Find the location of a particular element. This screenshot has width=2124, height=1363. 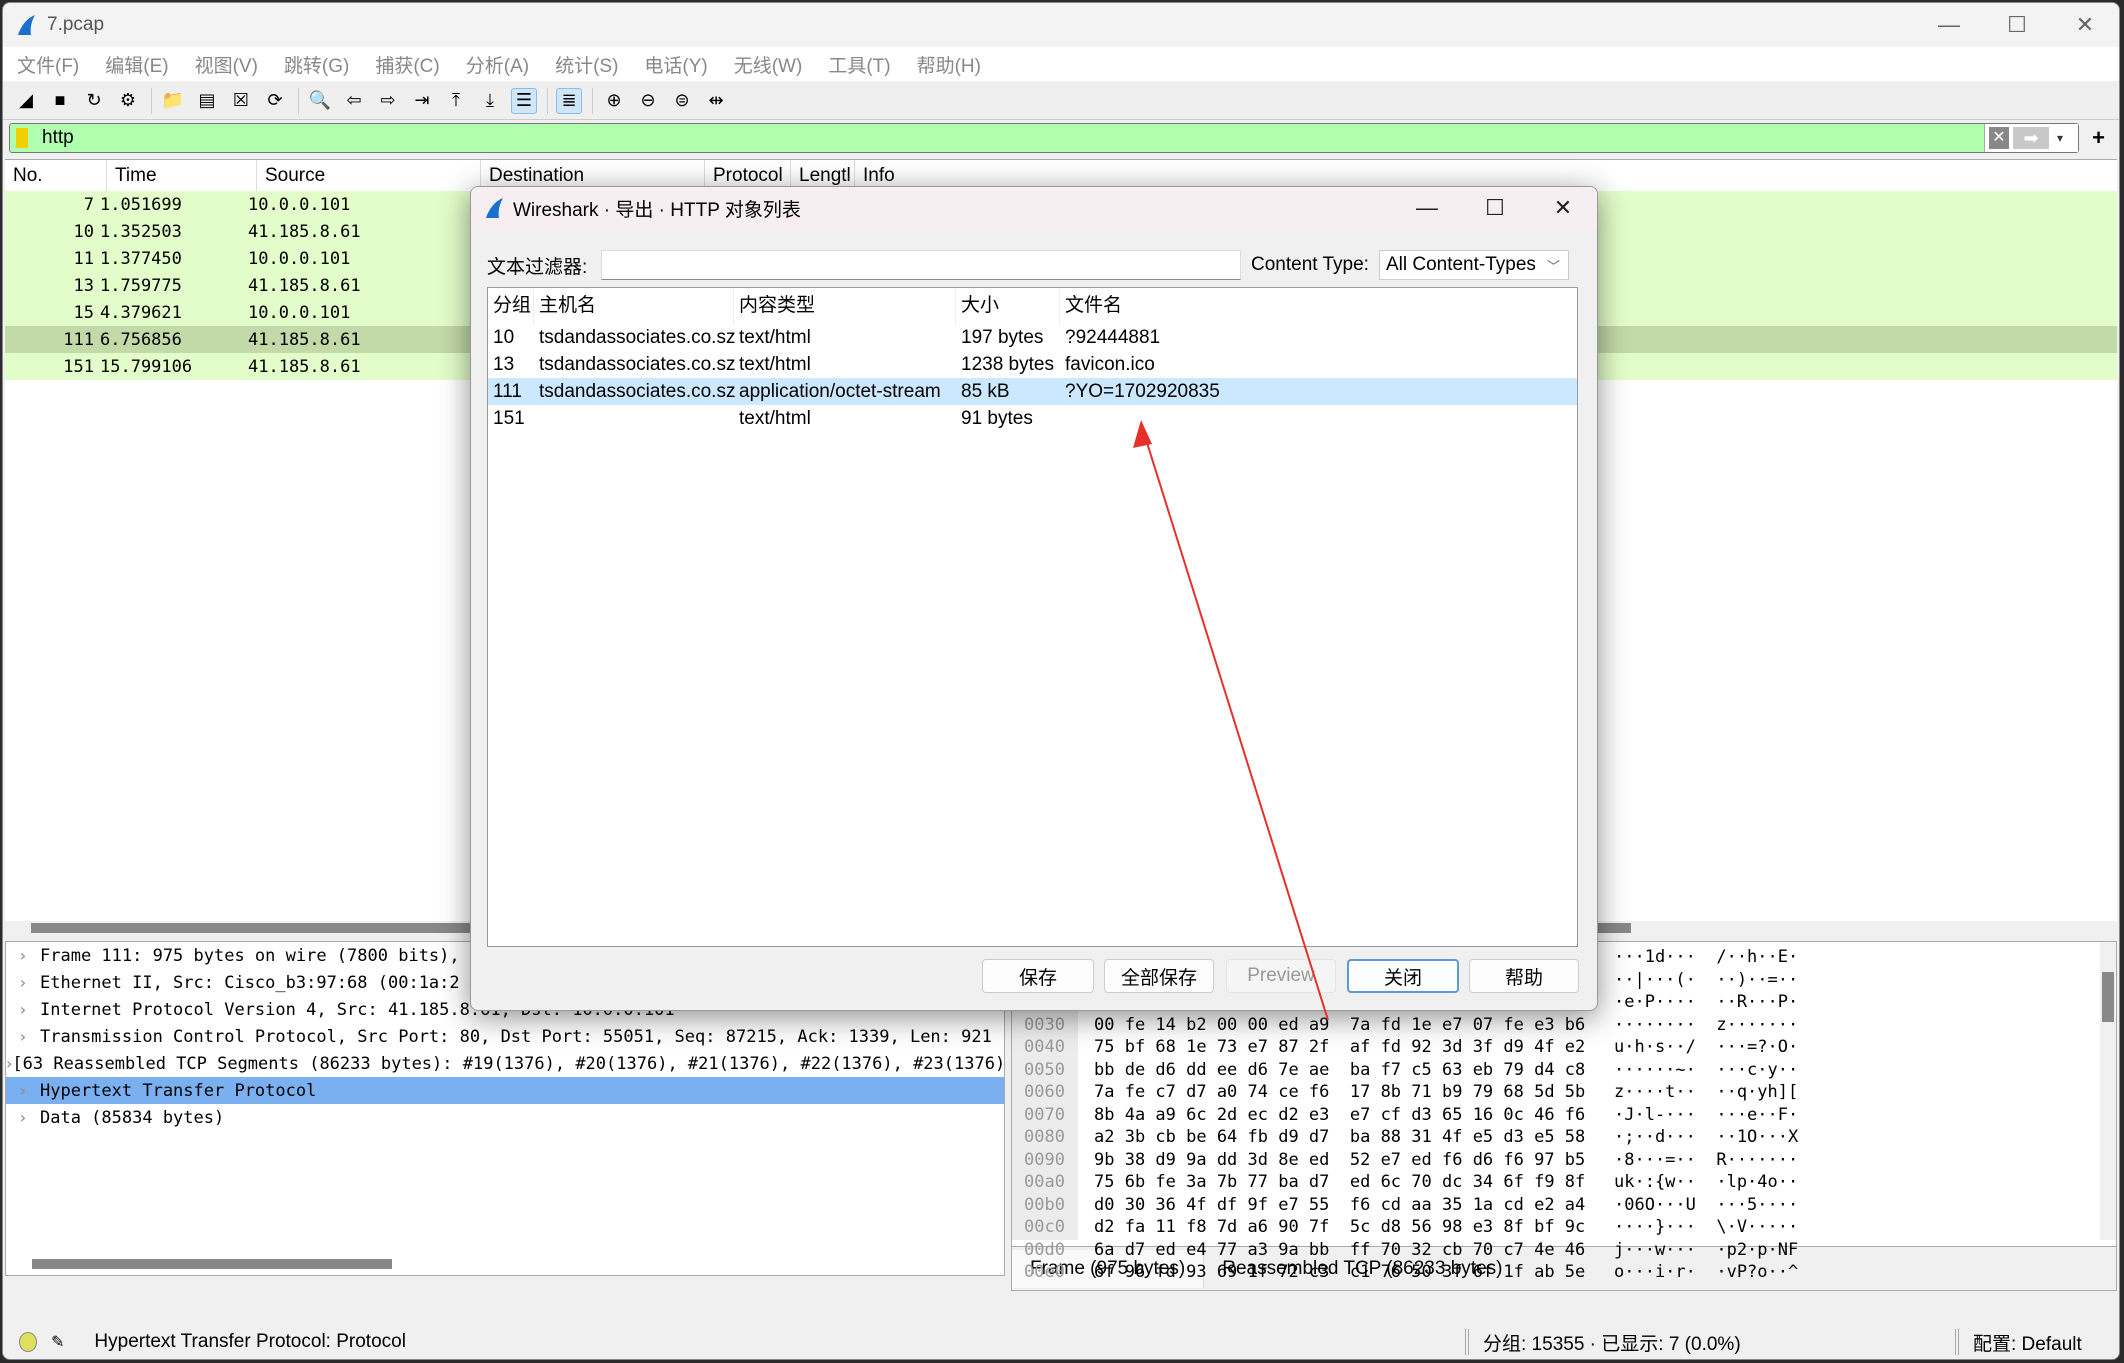

menu-analyze: 分析(A) is located at coordinates (497, 64).